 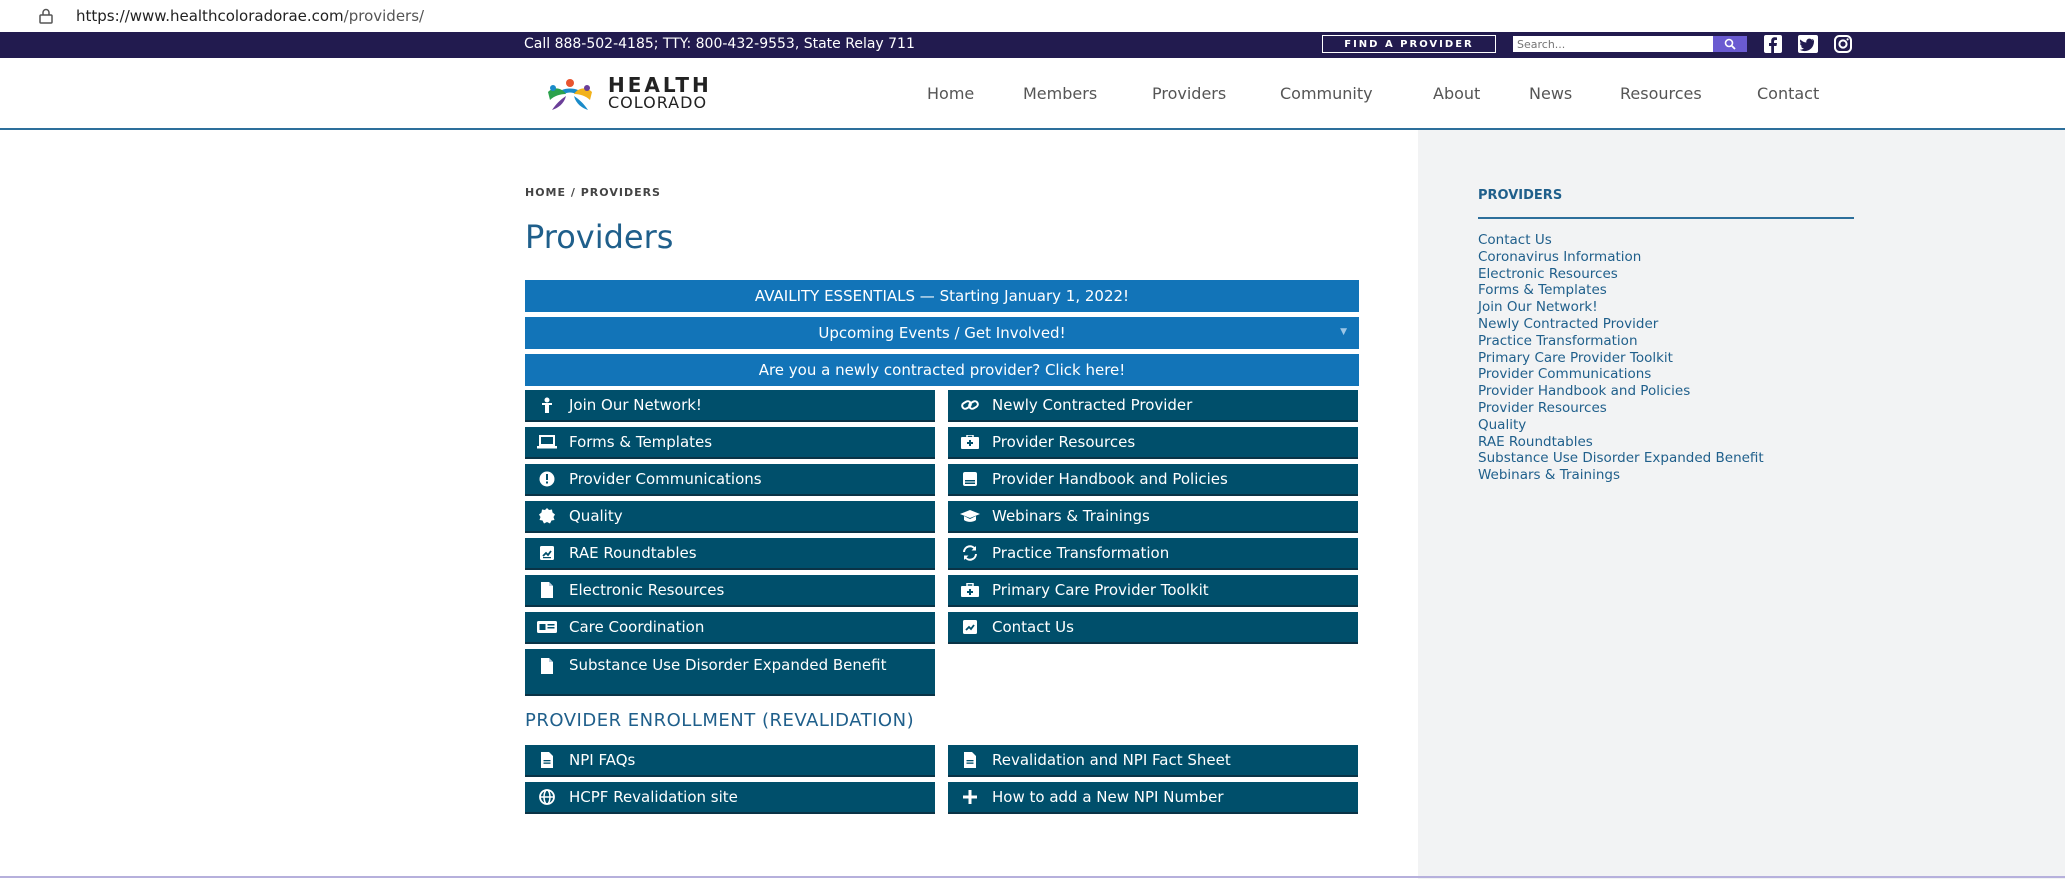 I want to click on sidebar-link: Contact Us, so click(x=1621, y=240).